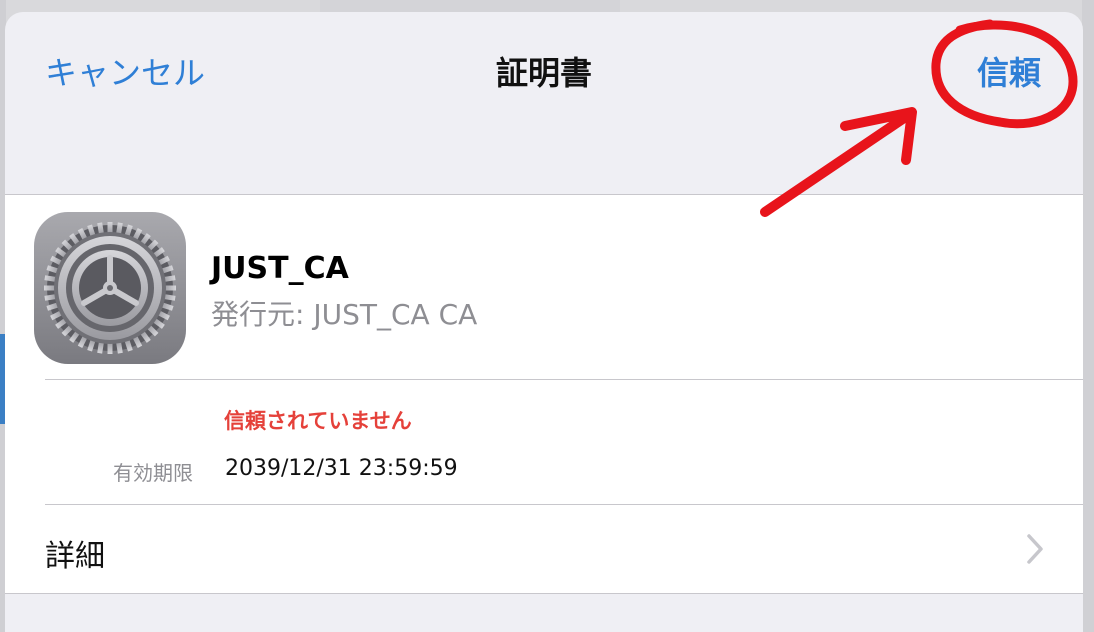  Describe the element at coordinates (543, 73) in the screenshot. I see `page-title: 証明書` at that location.